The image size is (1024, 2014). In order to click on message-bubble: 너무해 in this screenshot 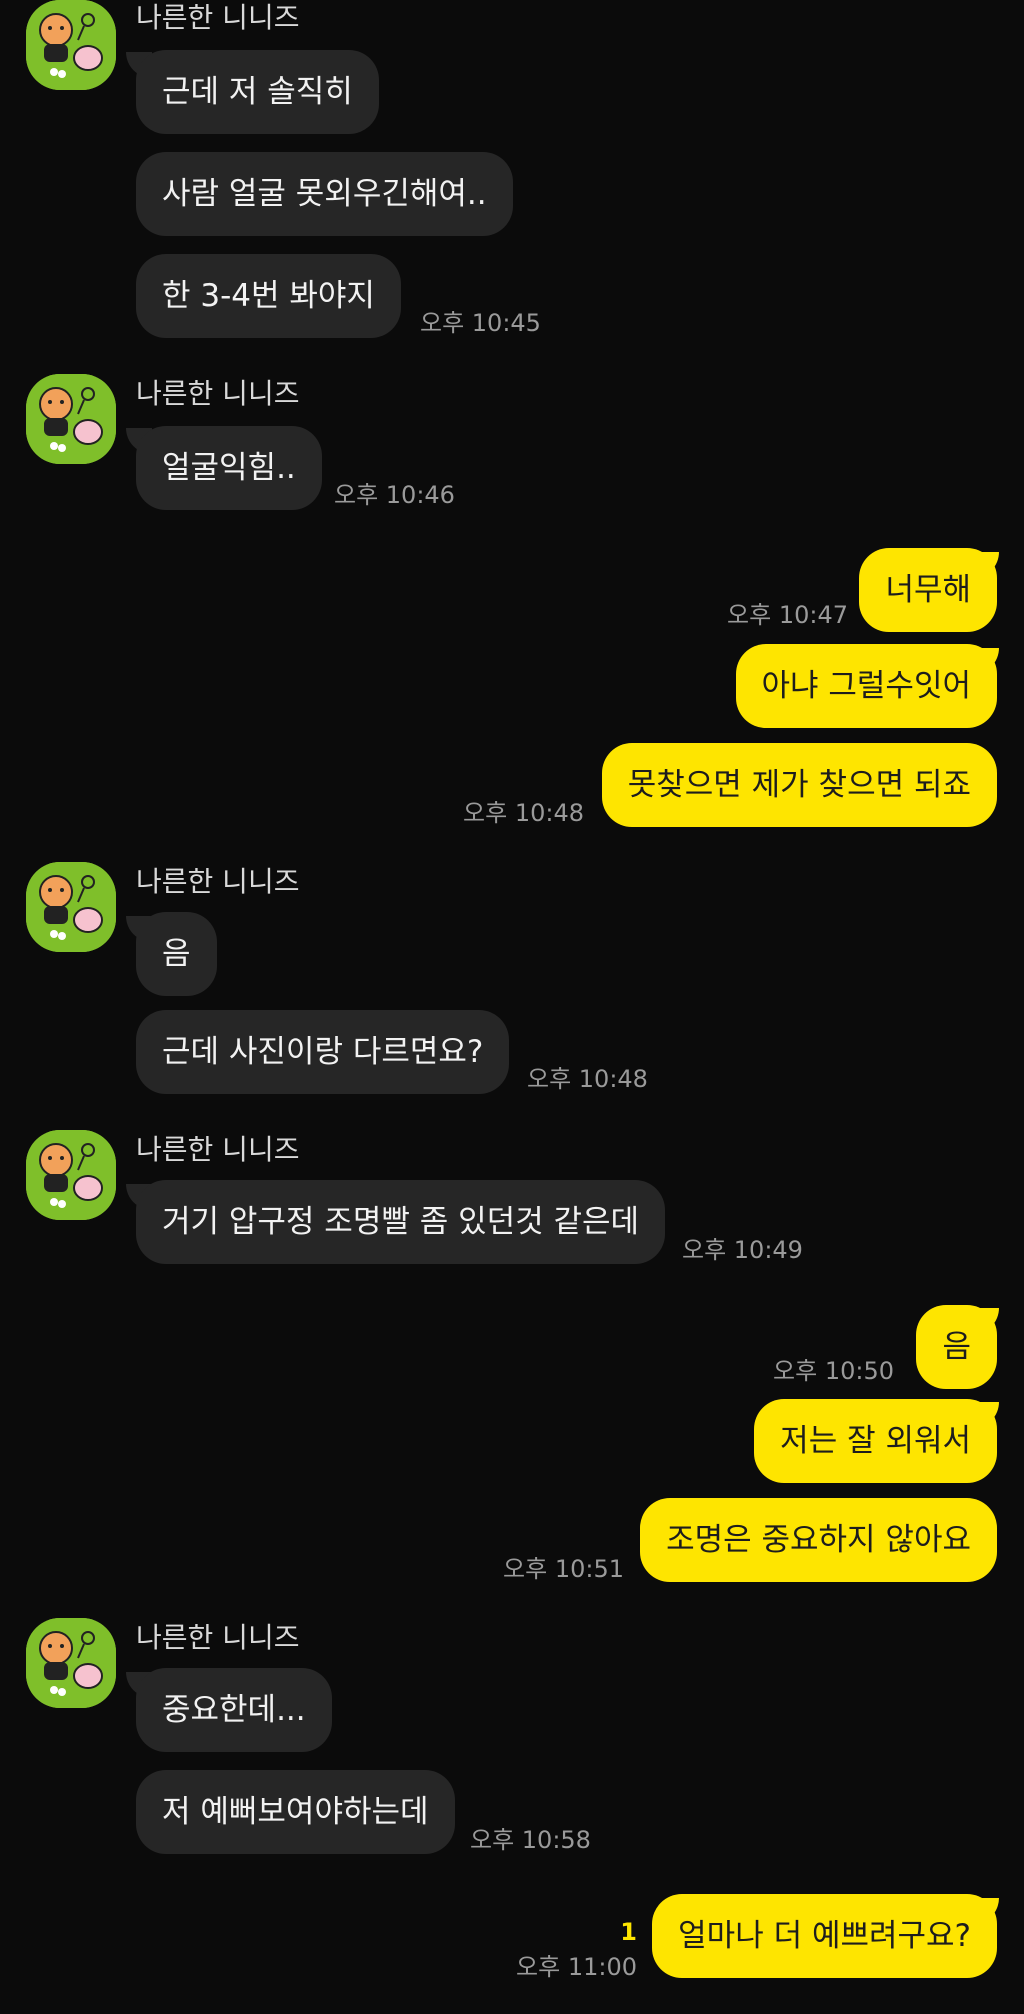, I will do `click(928, 590)`.